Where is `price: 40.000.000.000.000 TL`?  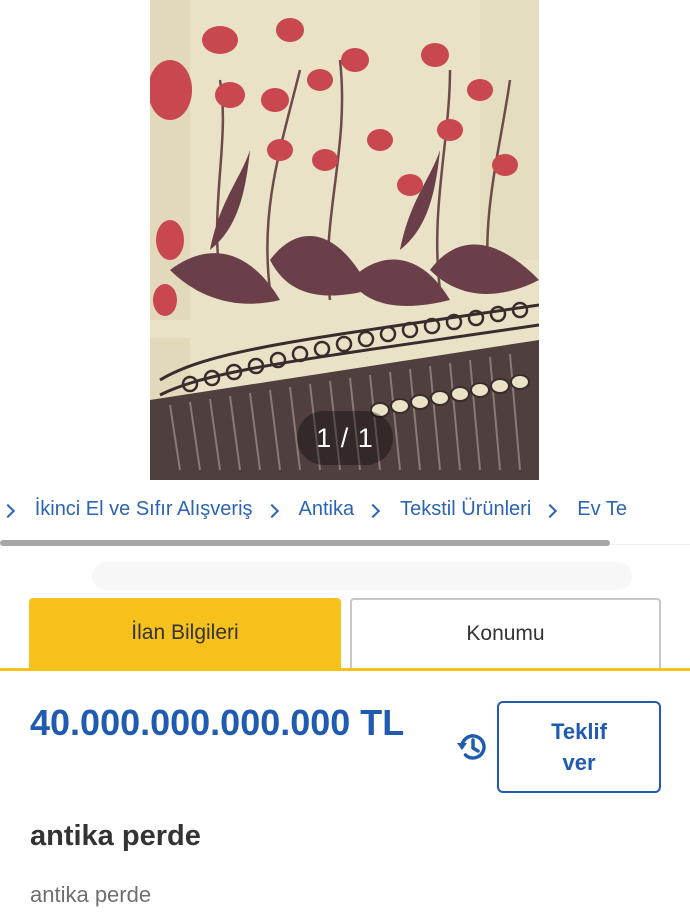 price: 40.000.000.000.000 TL is located at coordinates (217, 722).